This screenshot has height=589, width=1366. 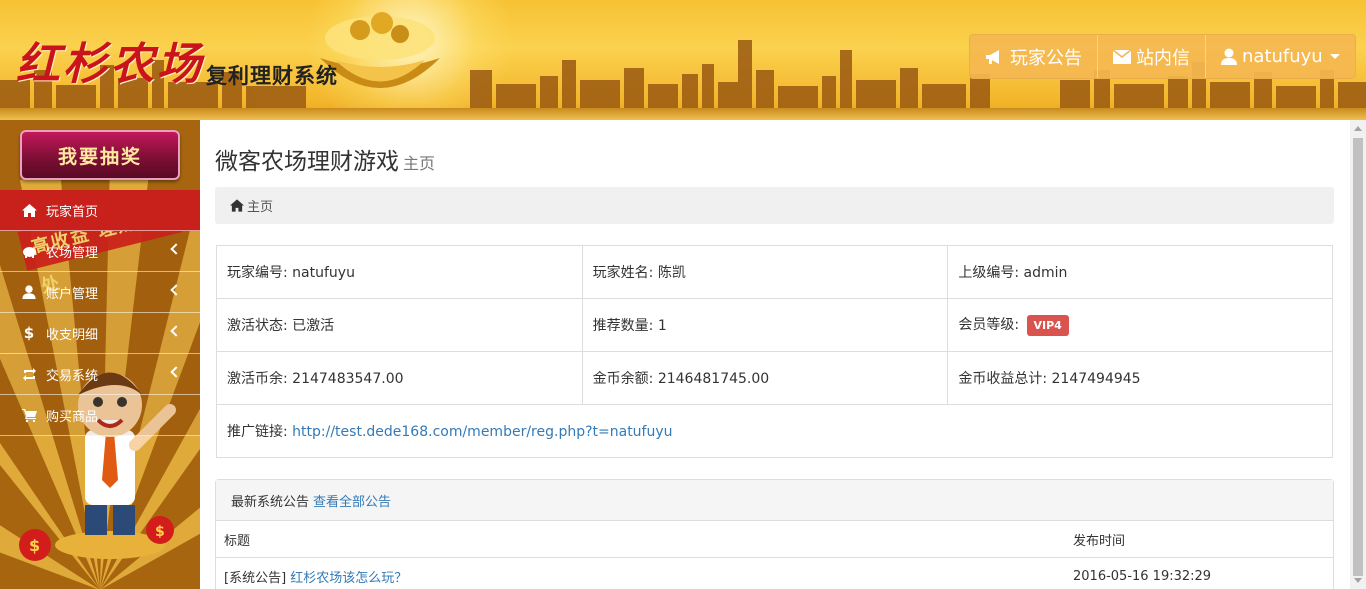 I want to click on sidebar-item-label: 购买商品, so click(x=72, y=417).